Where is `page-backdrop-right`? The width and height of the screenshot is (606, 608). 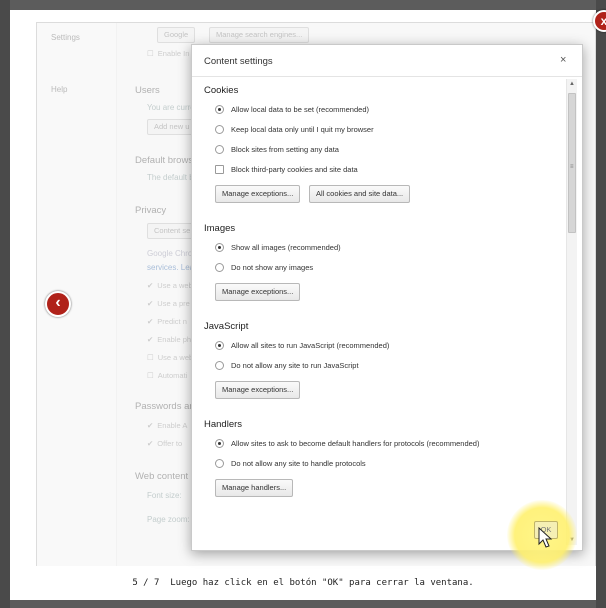
page-backdrop-right is located at coordinates (601, 304).